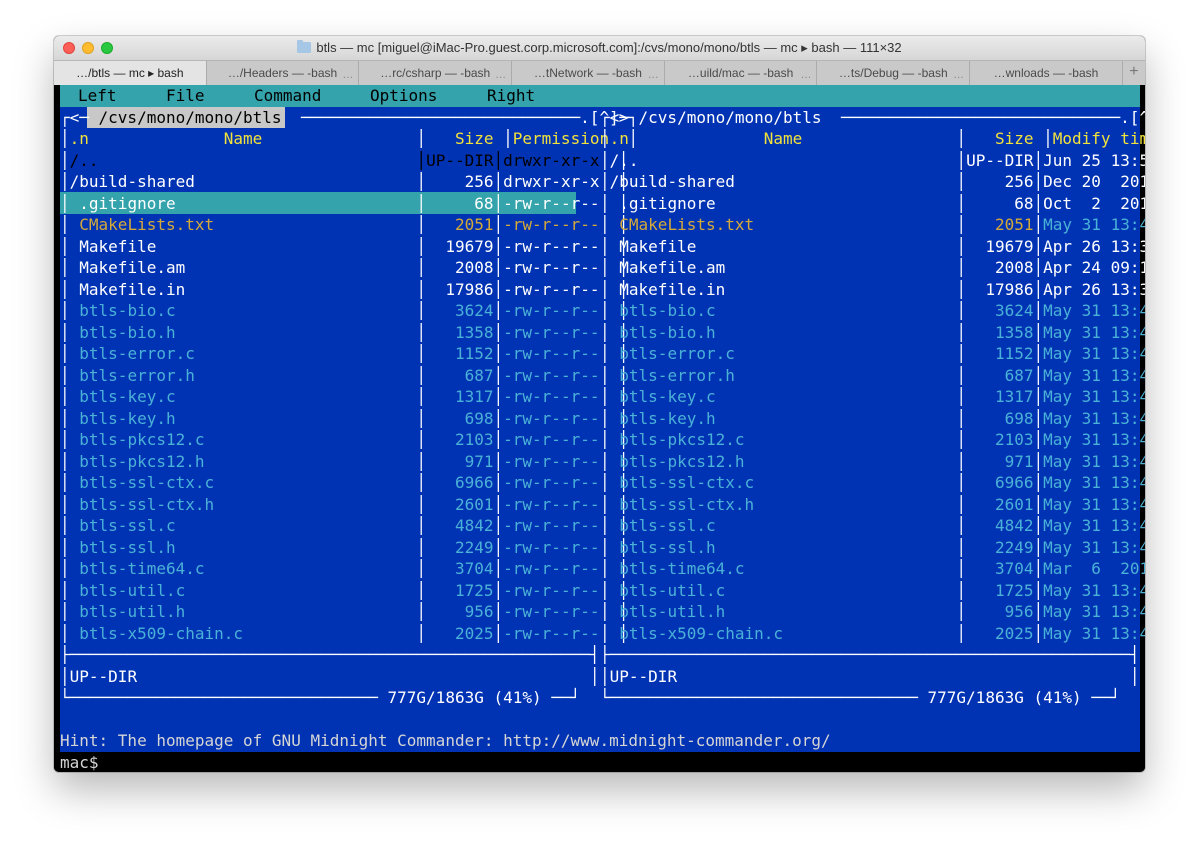 Image resolution: width=1200 pixels, height=845 pixels. Describe the element at coordinates (185, 96) in the screenshot. I see `menu-file: File` at that location.